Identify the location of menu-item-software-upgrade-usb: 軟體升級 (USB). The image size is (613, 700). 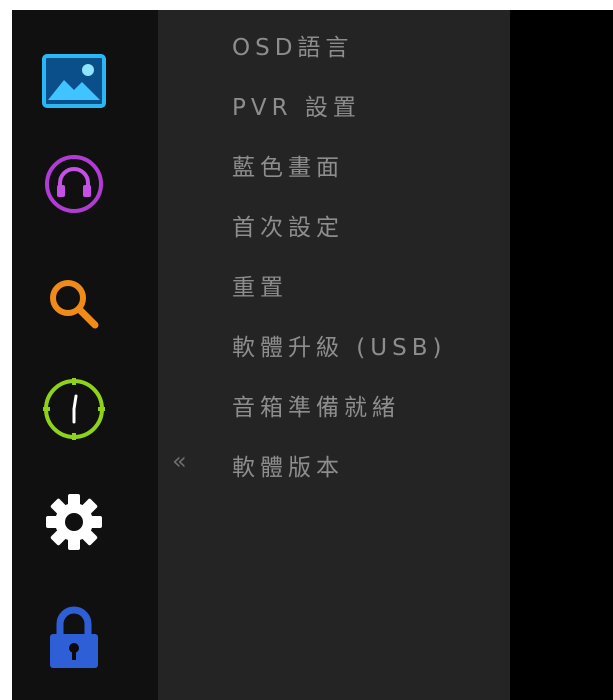
(339, 345).